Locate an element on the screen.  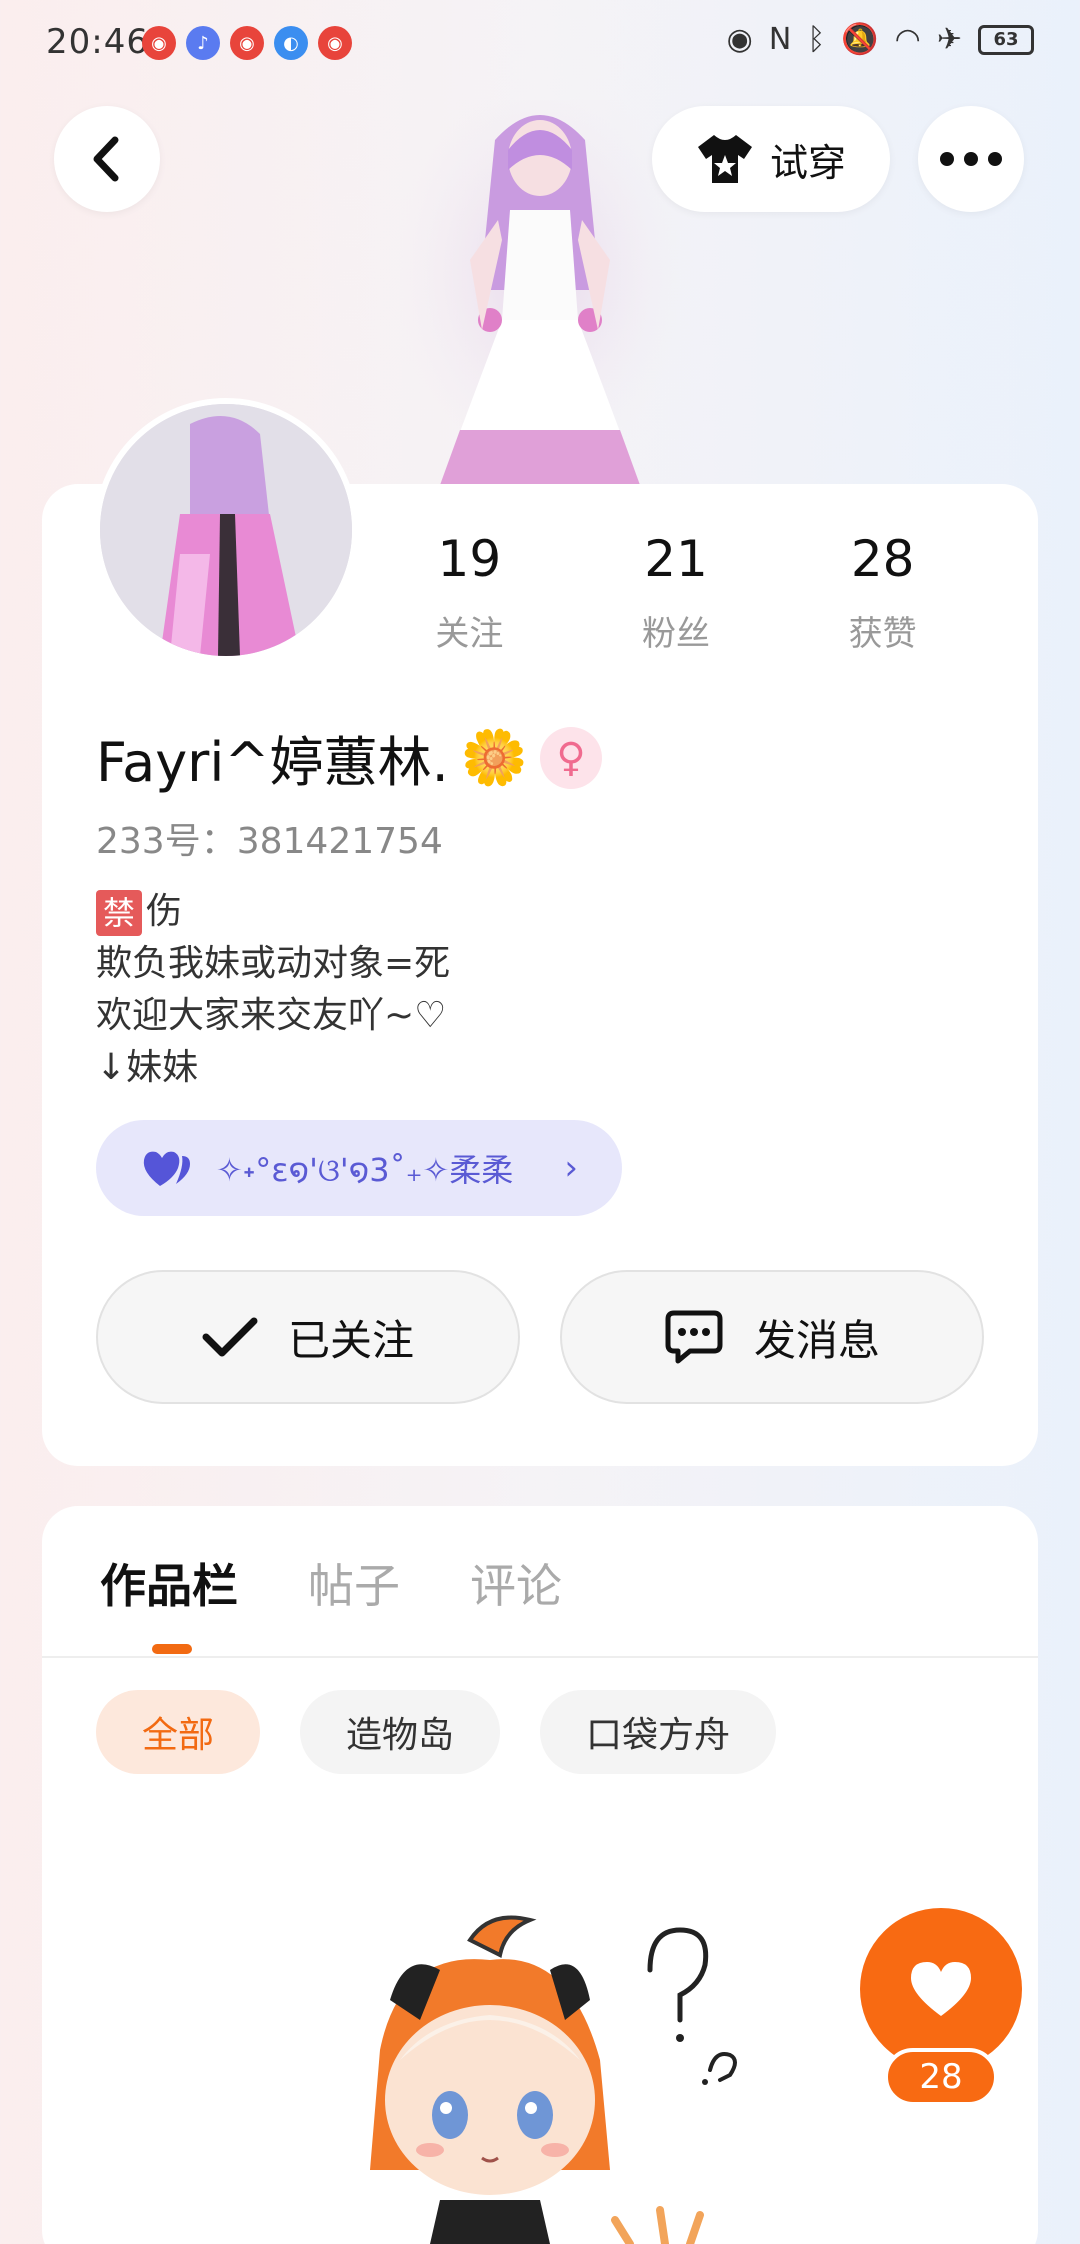
more-options-button is located at coordinates (971, 159).